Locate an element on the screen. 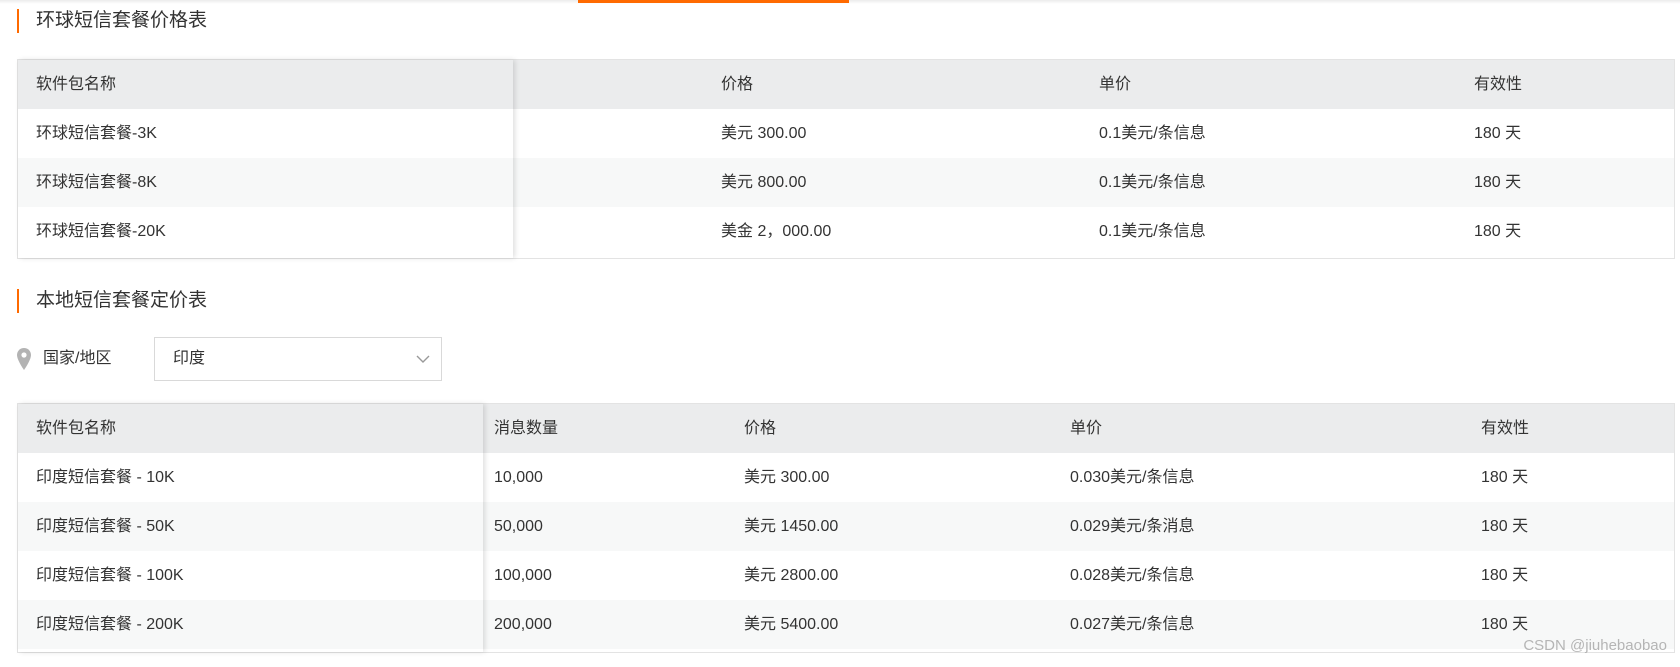  frozen-row: 印度短信套餐 - 50K is located at coordinates (250, 526).